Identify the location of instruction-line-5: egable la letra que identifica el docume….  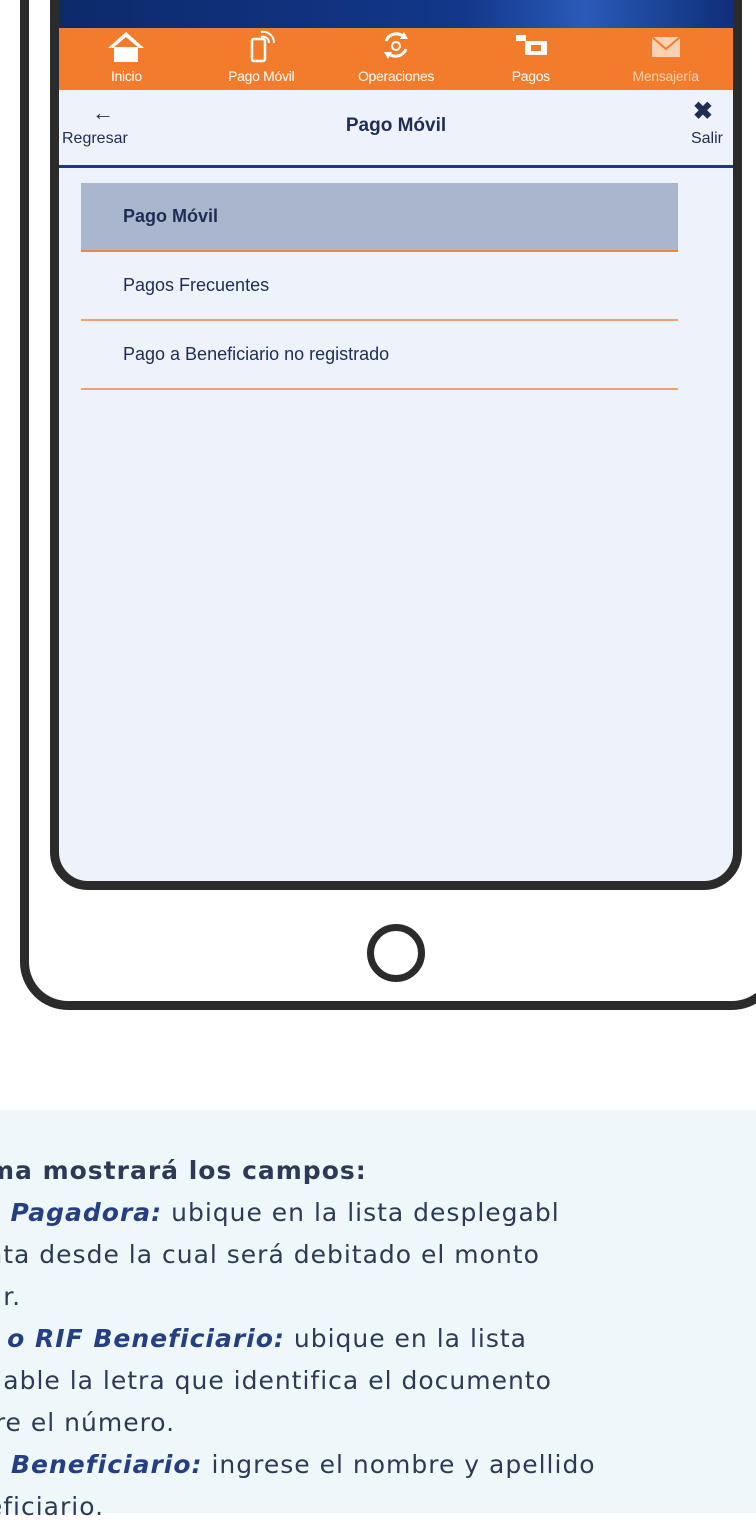
(276, 1380).